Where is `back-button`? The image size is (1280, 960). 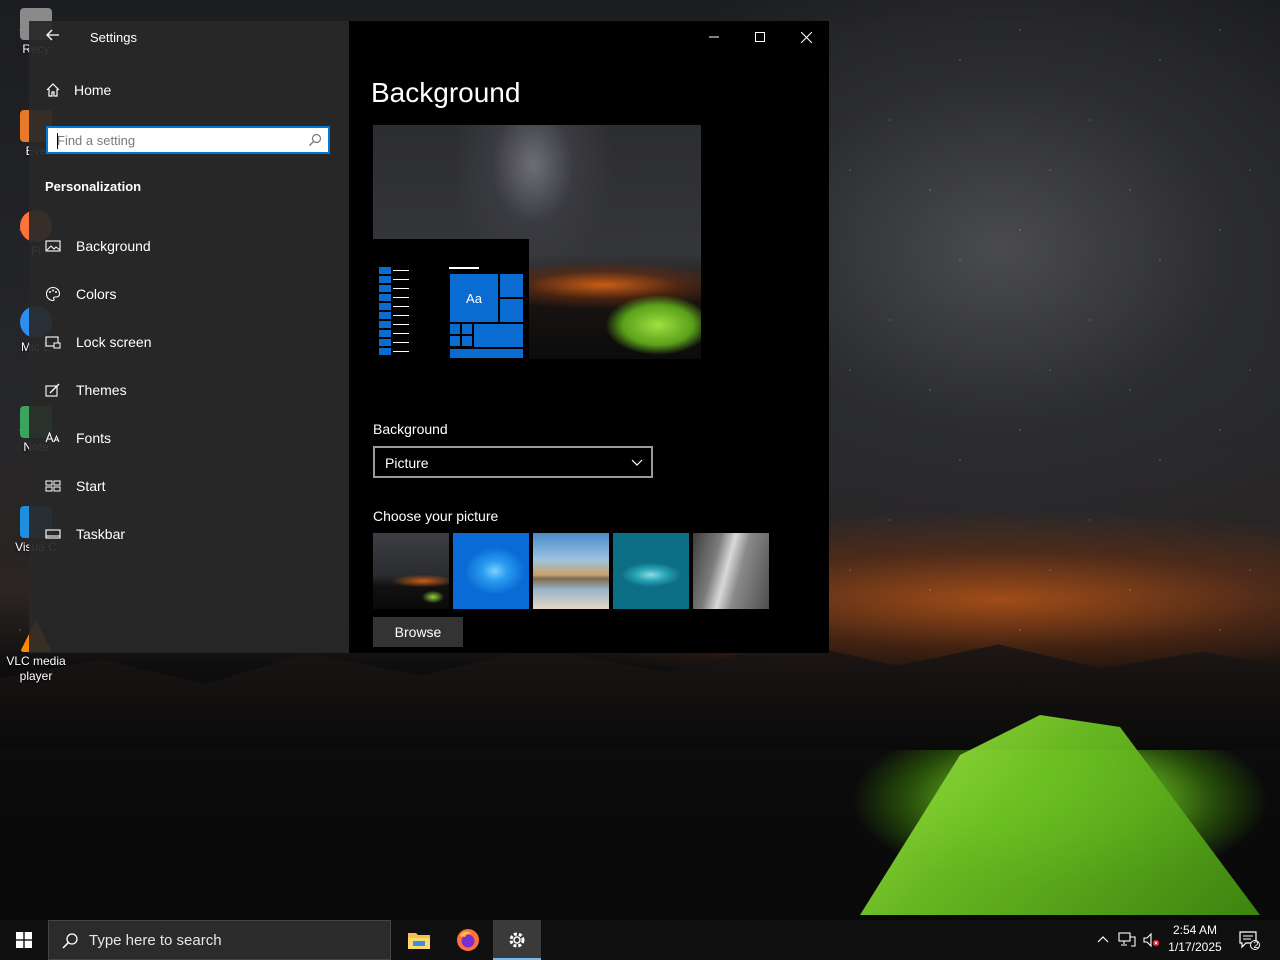
back-button is located at coordinates (53, 37).